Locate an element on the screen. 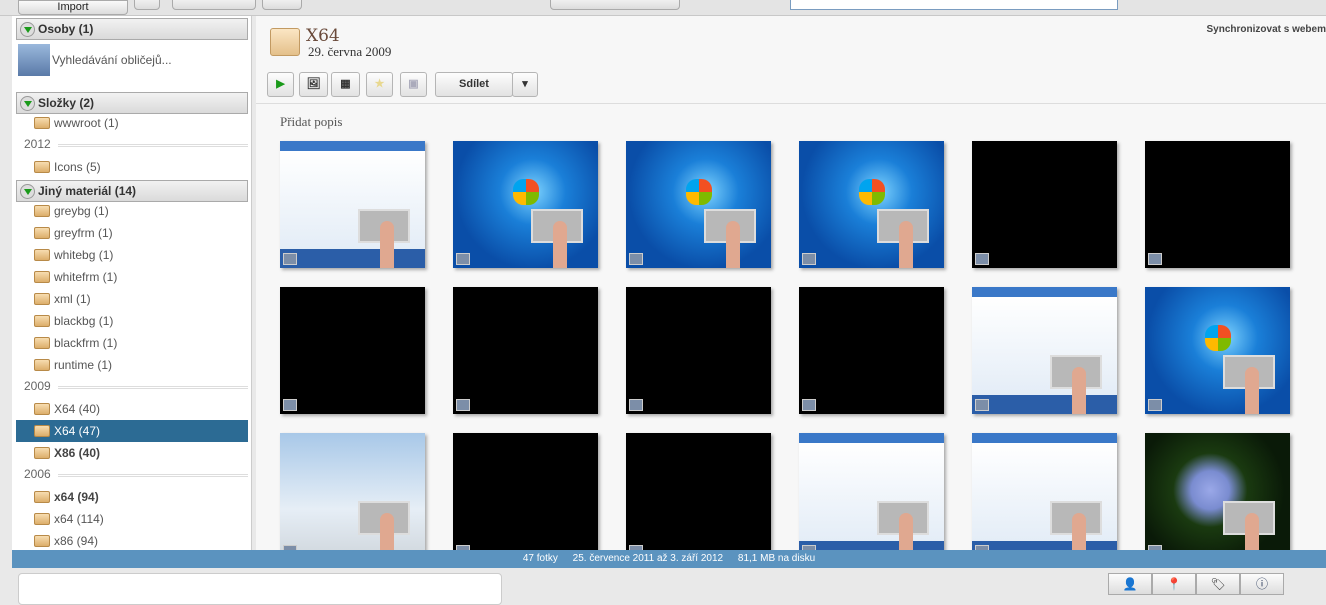 Image resolution: width=1326 pixels, height=605 pixels. album-title: X64 is located at coordinates (323, 36).